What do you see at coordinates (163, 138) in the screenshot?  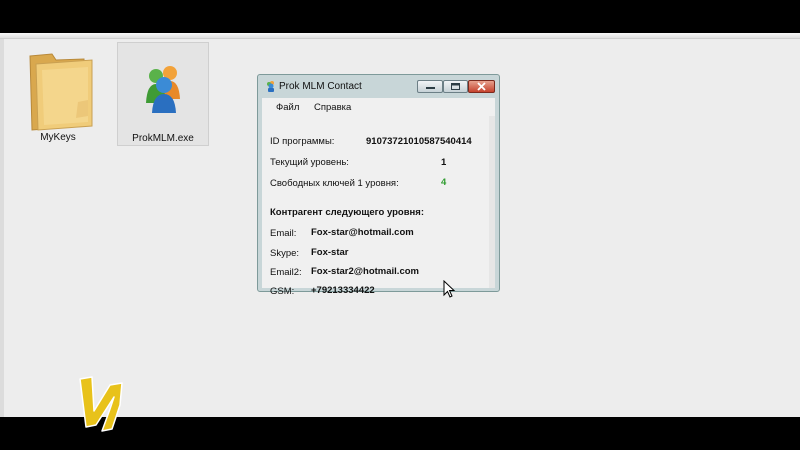 I see `desktop-icon-label: ProkMLM.exe` at bounding box center [163, 138].